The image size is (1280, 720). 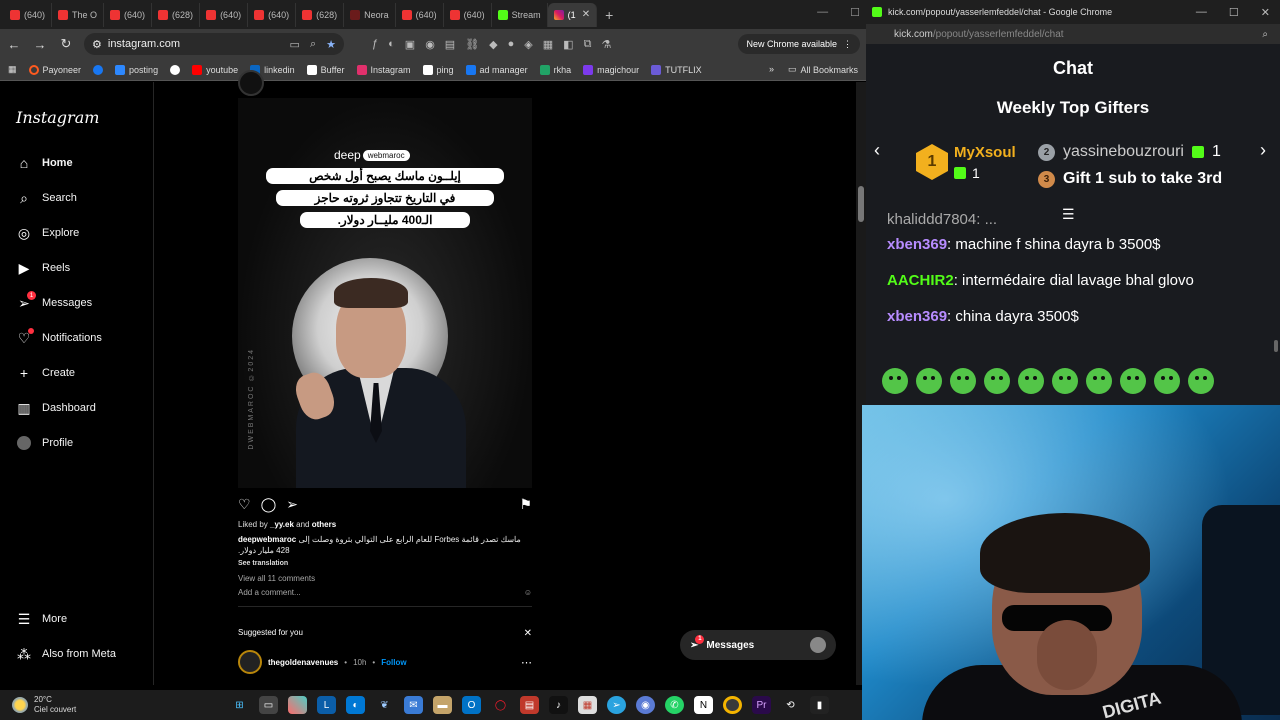 I want to click on nav-home: ⌂ Home, so click(x=59, y=163).